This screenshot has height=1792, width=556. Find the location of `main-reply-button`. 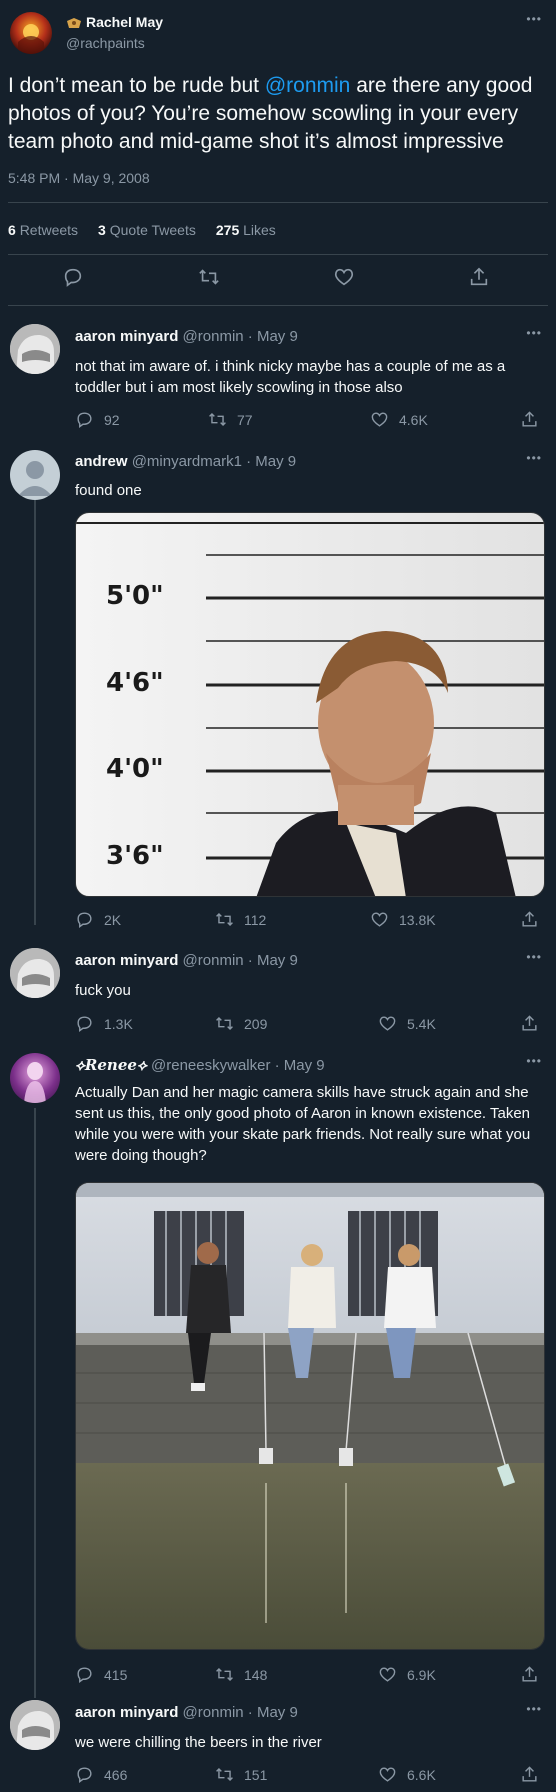

main-reply-button is located at coordinates (73, 279).